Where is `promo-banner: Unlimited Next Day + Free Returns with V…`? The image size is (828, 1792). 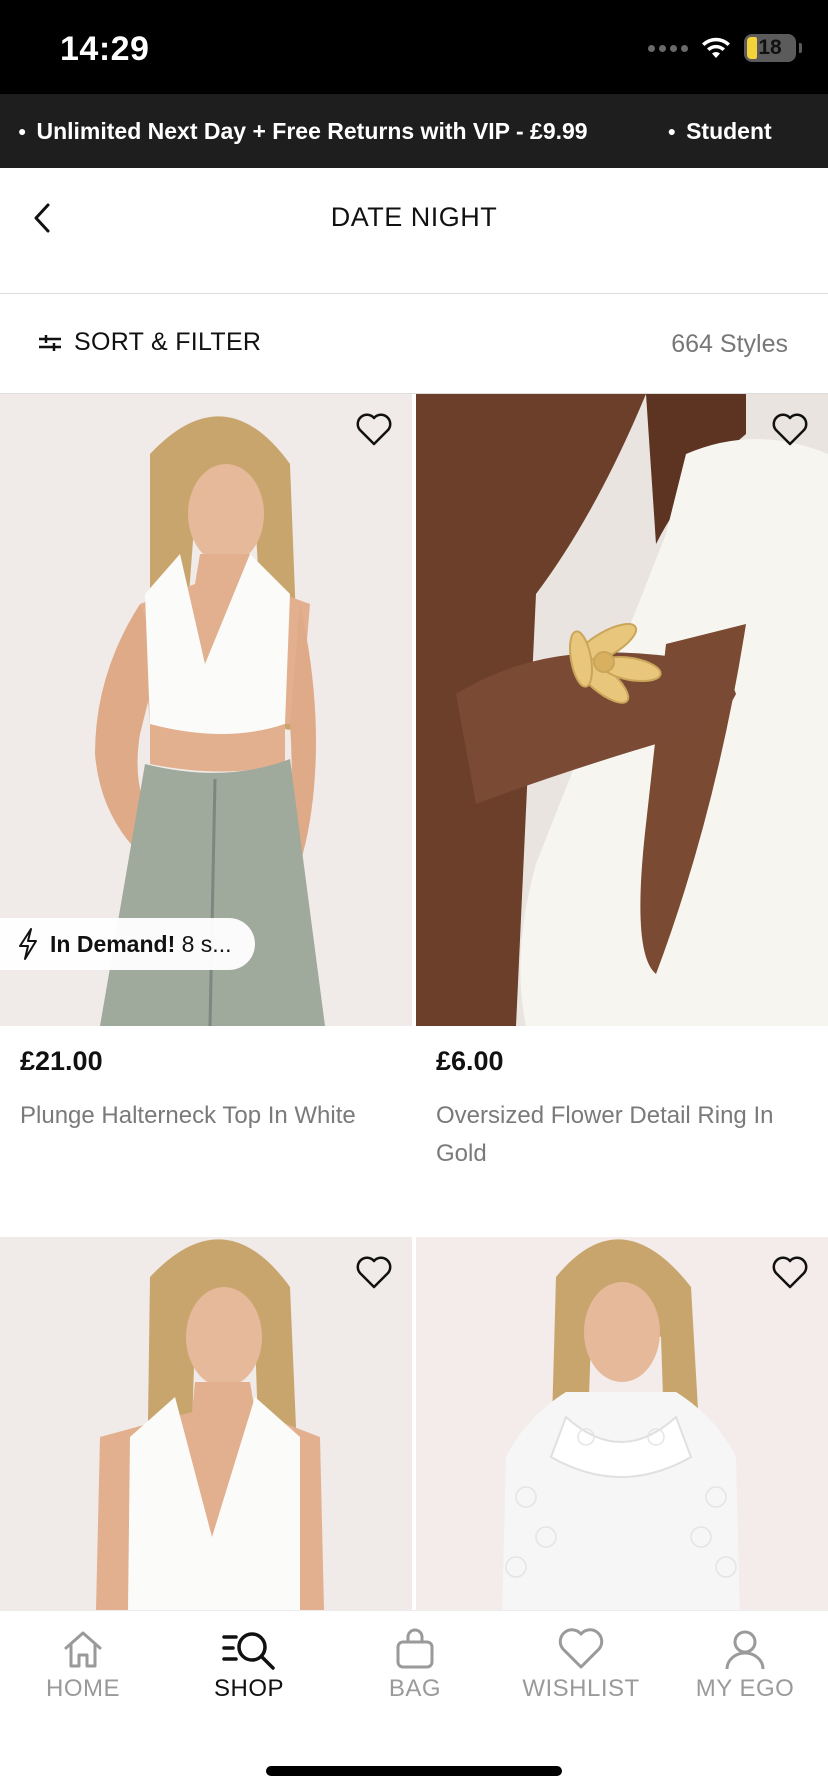 promo-banner: Unlimited Next Day + Free Returns with V… is located at coordinates (414, 131).